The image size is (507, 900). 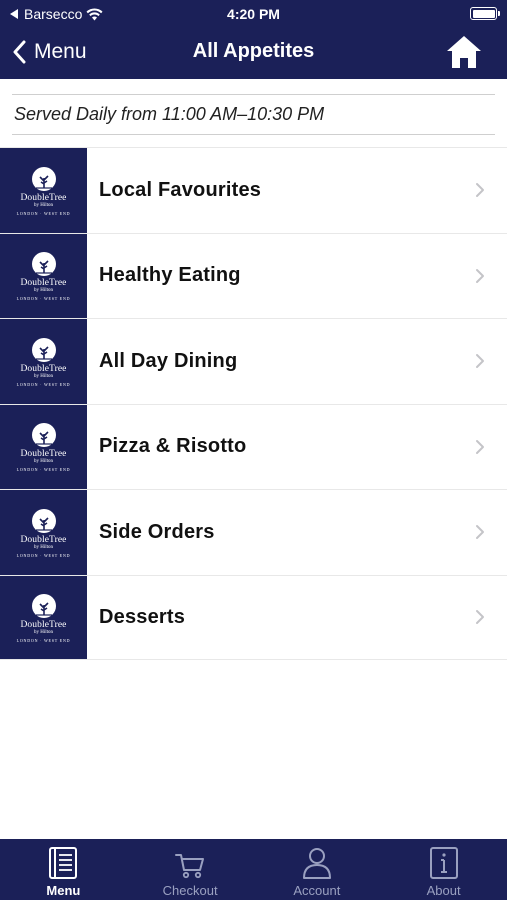 I want to click on home-icon, so click(x=464, y=52).